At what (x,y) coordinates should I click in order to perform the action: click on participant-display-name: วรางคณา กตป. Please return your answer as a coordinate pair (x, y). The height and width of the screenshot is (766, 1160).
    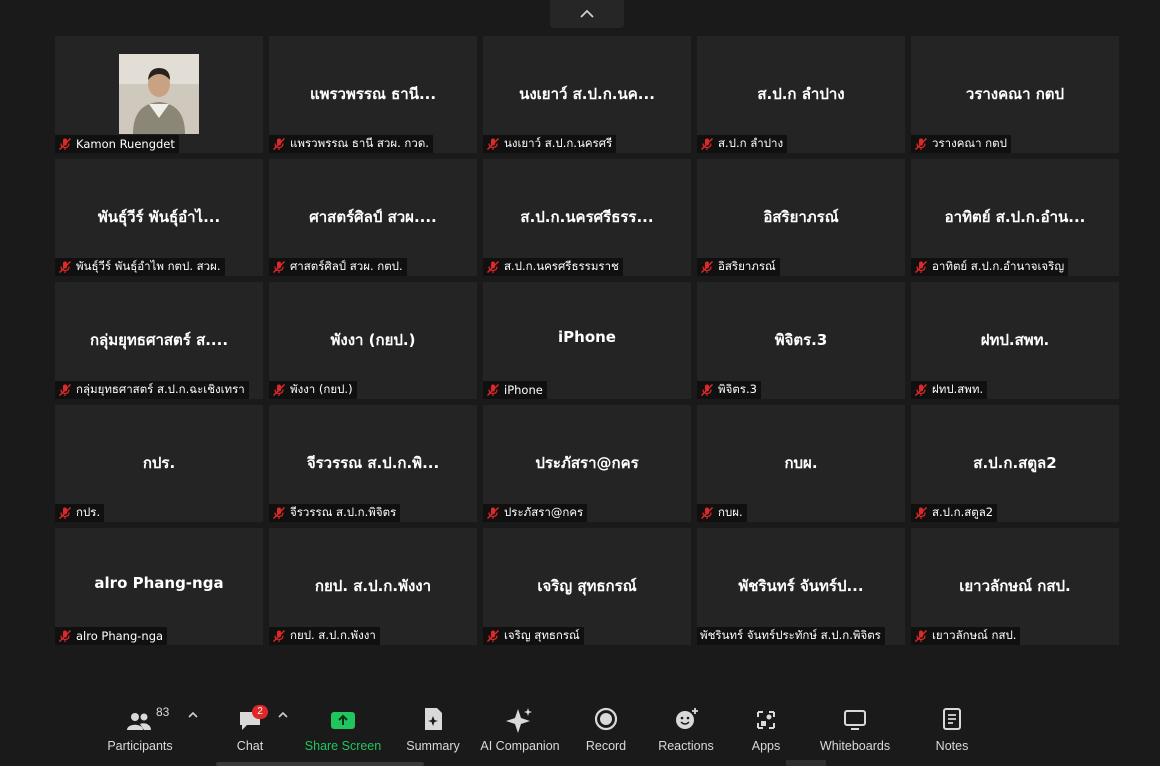
    Looking at the image, I should click on (1015, 94).